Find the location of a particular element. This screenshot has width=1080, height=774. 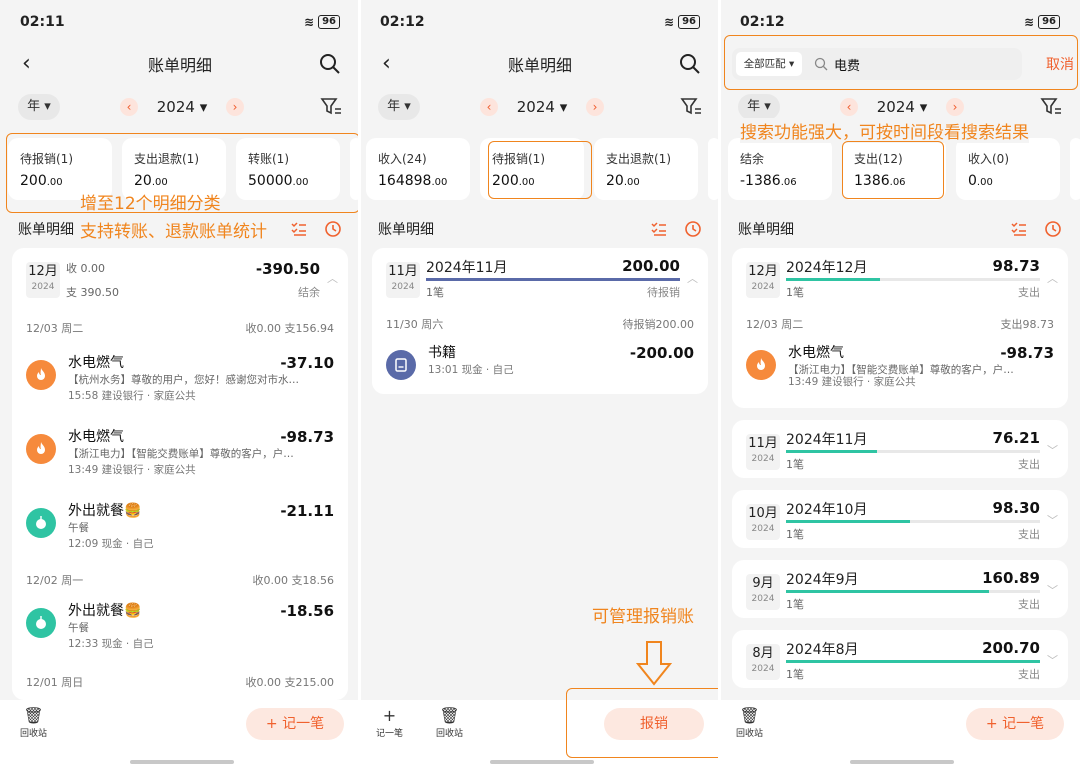

add-record-small-button: + 记一笔 is located at coordinates (389, 722).